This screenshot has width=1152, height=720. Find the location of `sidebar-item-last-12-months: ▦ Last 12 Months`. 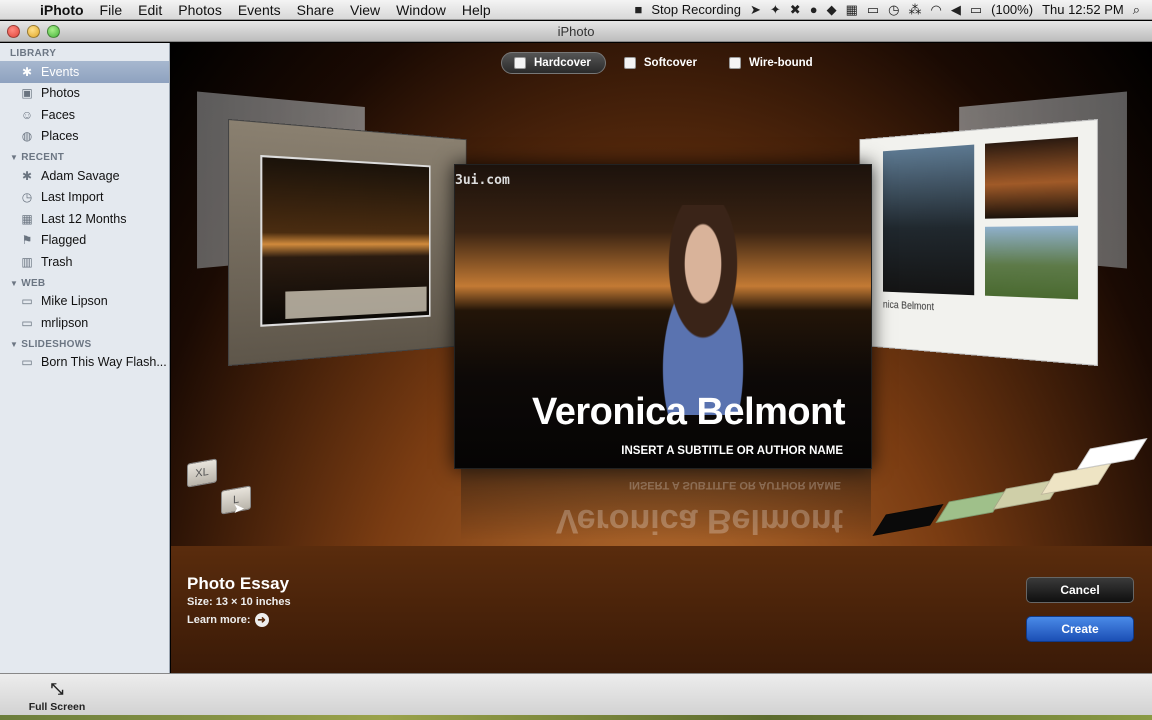

sidebar-item-last-12-months: ▦ Last 12 Months is located at coordinates (84, 219).